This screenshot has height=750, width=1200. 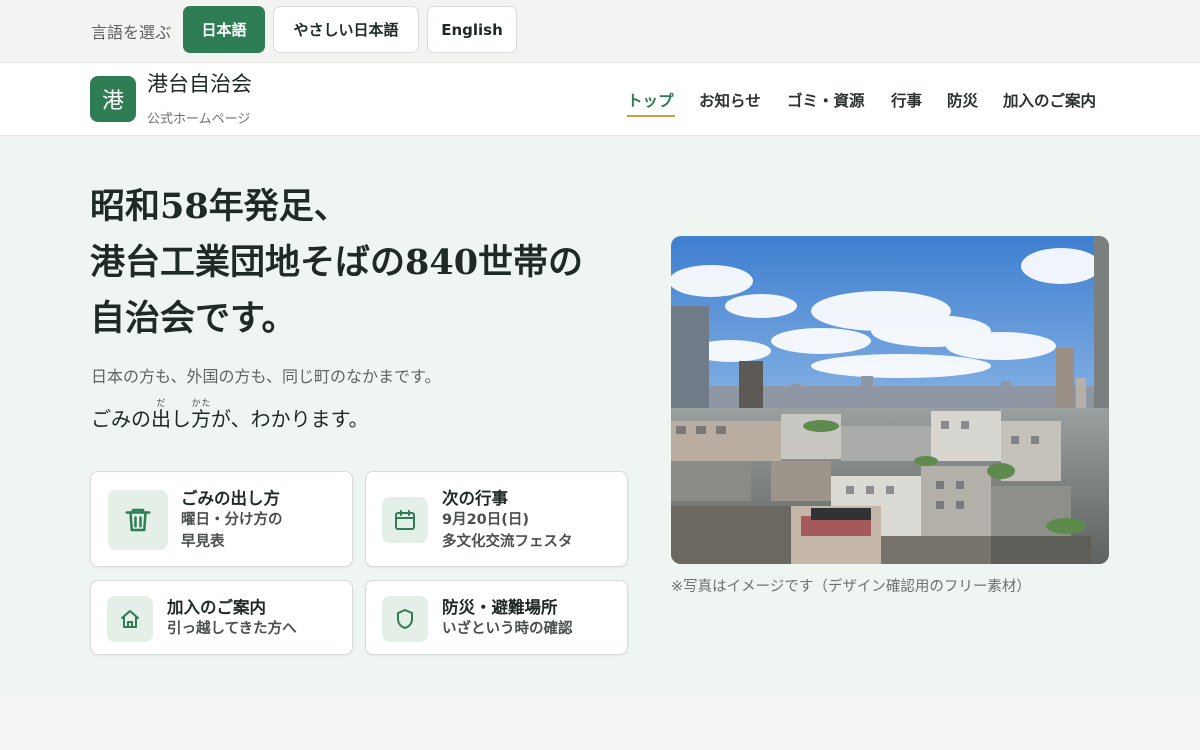 What do you see at coordinates (138, 520) in the screenshot?
I see `trash-icon` at bounding box center [138, 520].